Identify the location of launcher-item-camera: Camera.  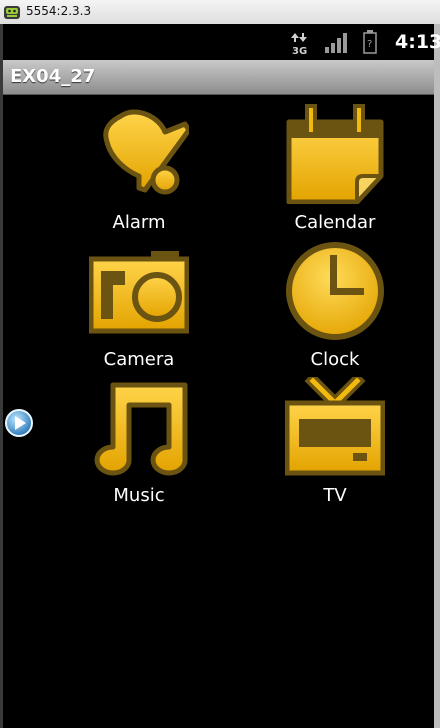
(139, 309).